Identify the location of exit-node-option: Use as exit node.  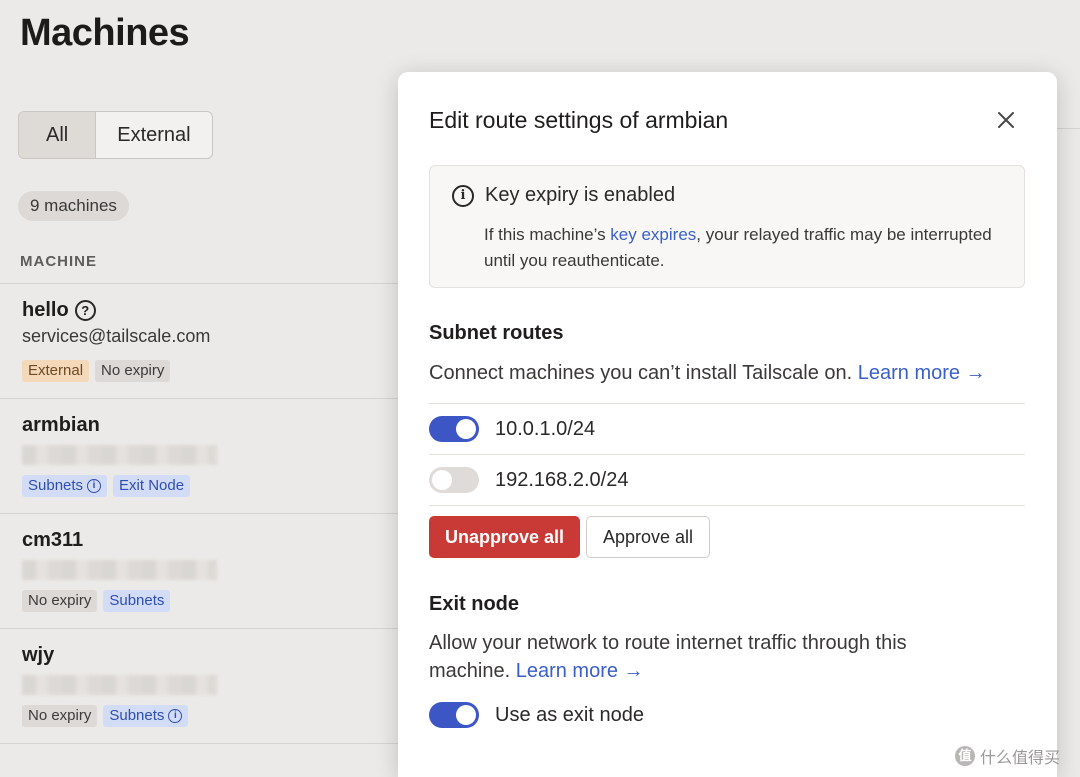
(536, 715).